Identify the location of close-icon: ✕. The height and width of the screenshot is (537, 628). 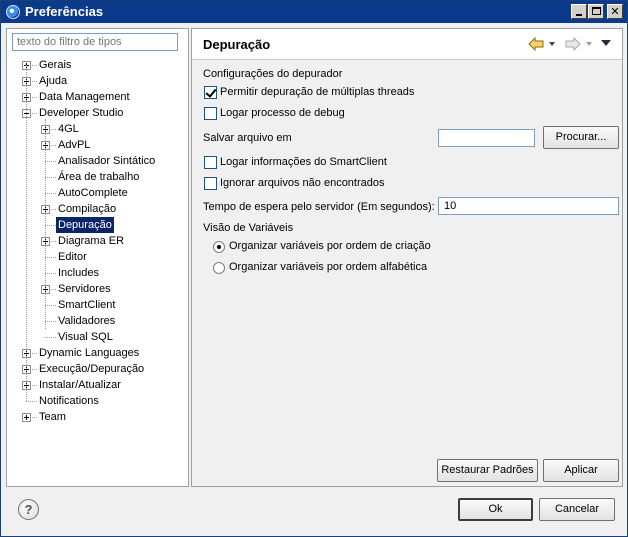
(615, 11).